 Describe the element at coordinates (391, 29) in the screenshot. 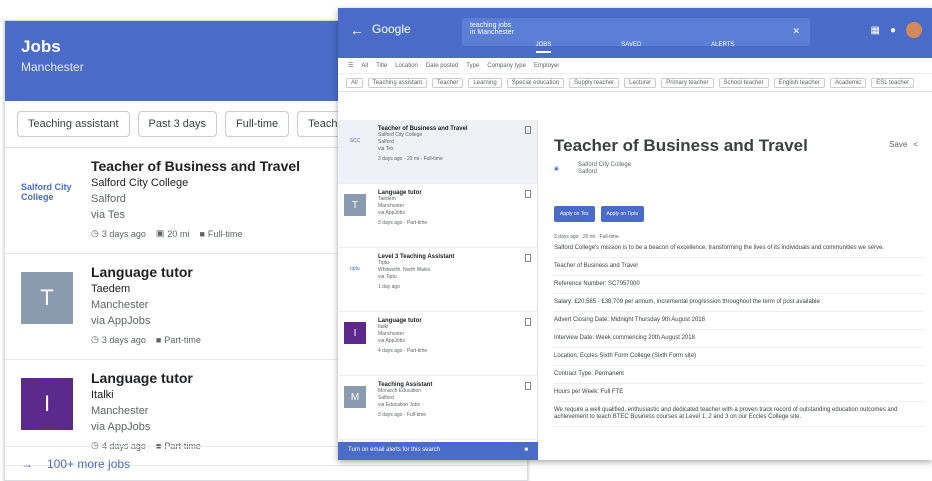

I see `google-logo: Google` at that location.